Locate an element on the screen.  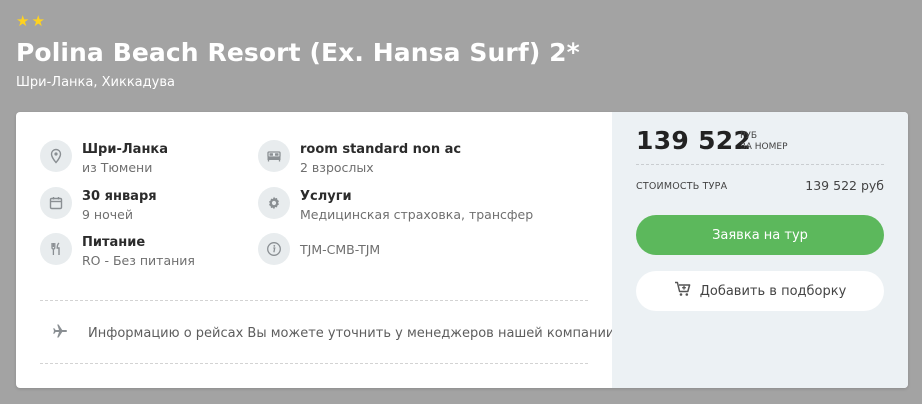
hotel-stars: ★ ★ is located at coordinates (30, 21).